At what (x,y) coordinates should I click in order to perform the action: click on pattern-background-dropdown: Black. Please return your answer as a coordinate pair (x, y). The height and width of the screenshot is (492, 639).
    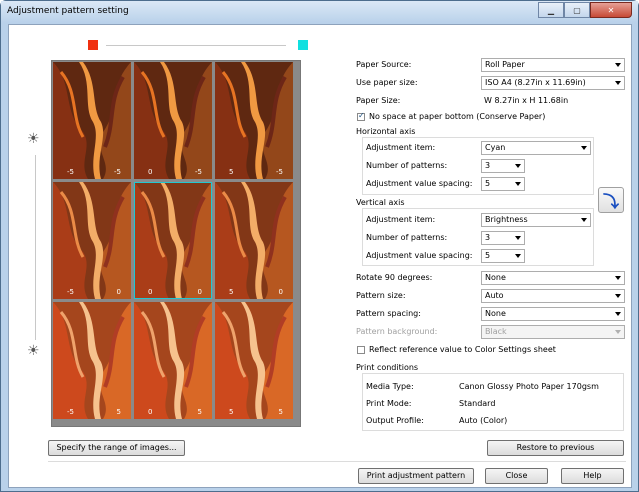
    Looking at the image, I should click on (553, 332).